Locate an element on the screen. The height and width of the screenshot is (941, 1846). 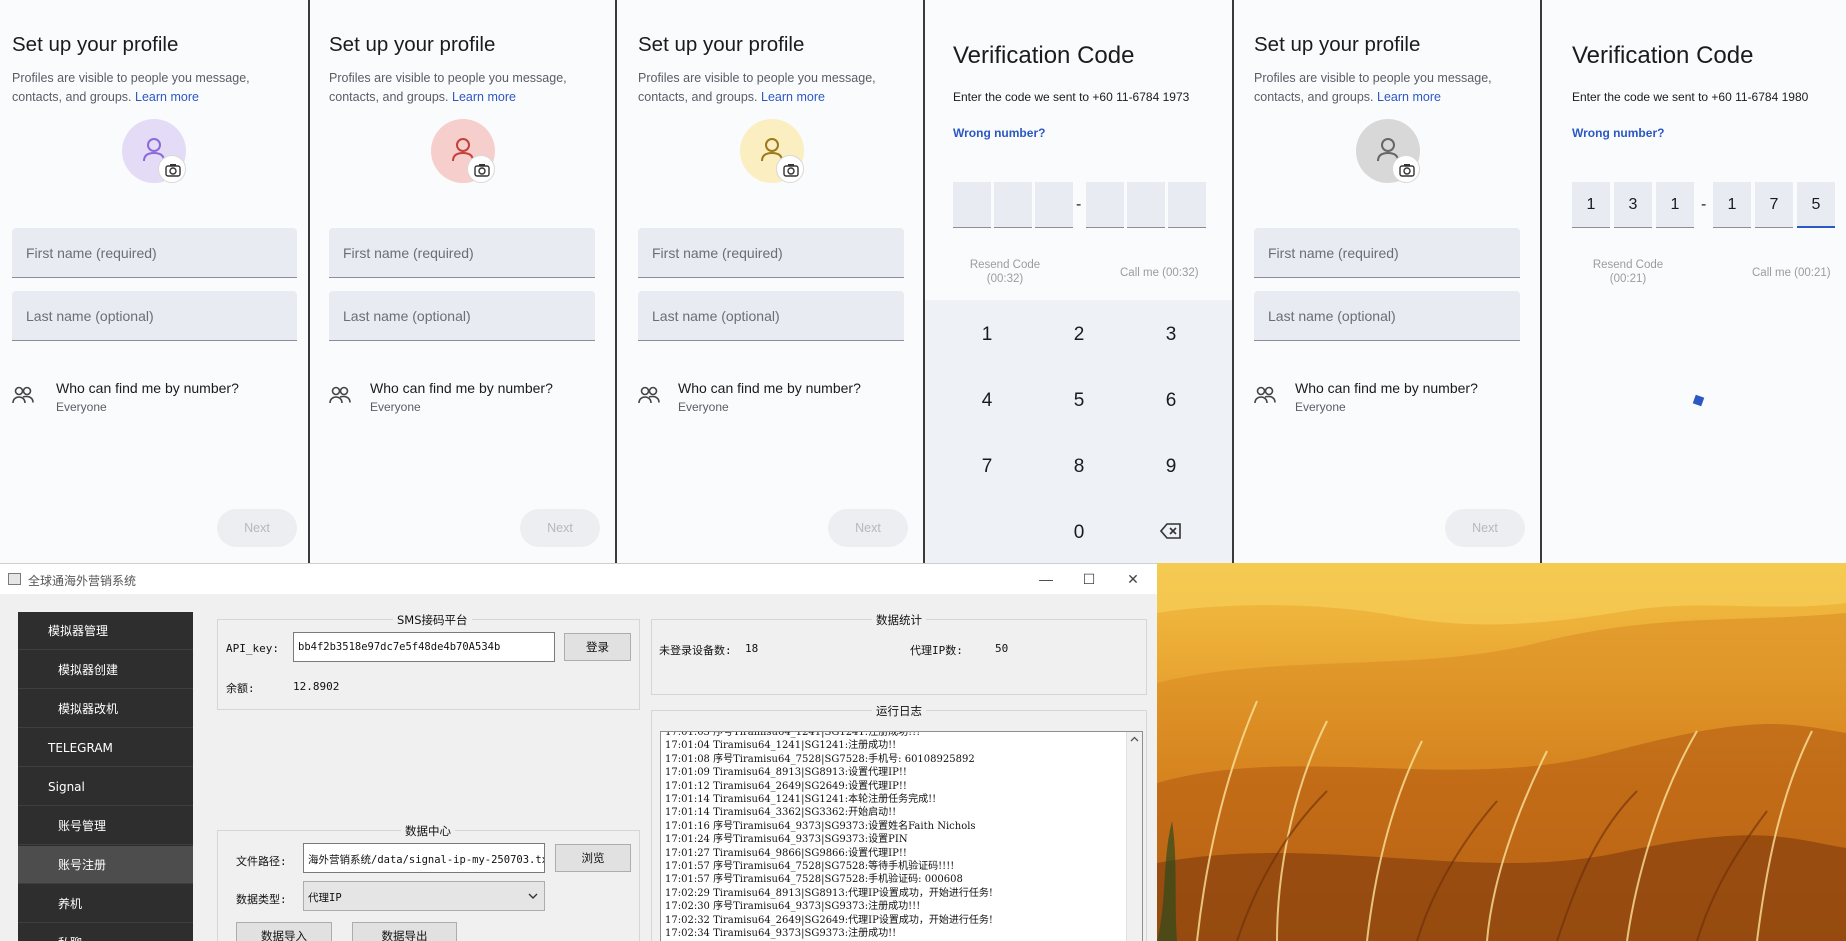
sidebar-item-account-register: 账号注册 is located at coordinates (105, 865).